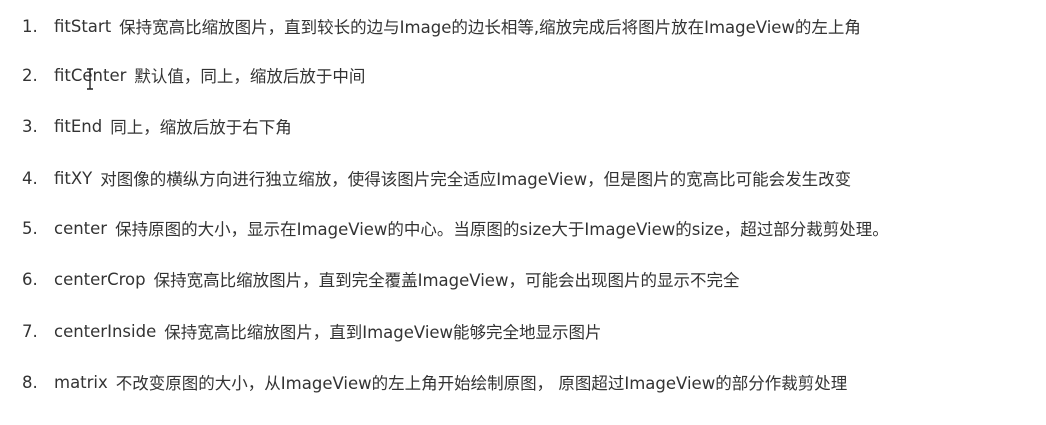 The width and height of the screenshot is (1046, 425). I want to click on item-term: centerCrop, so click(100, 279).